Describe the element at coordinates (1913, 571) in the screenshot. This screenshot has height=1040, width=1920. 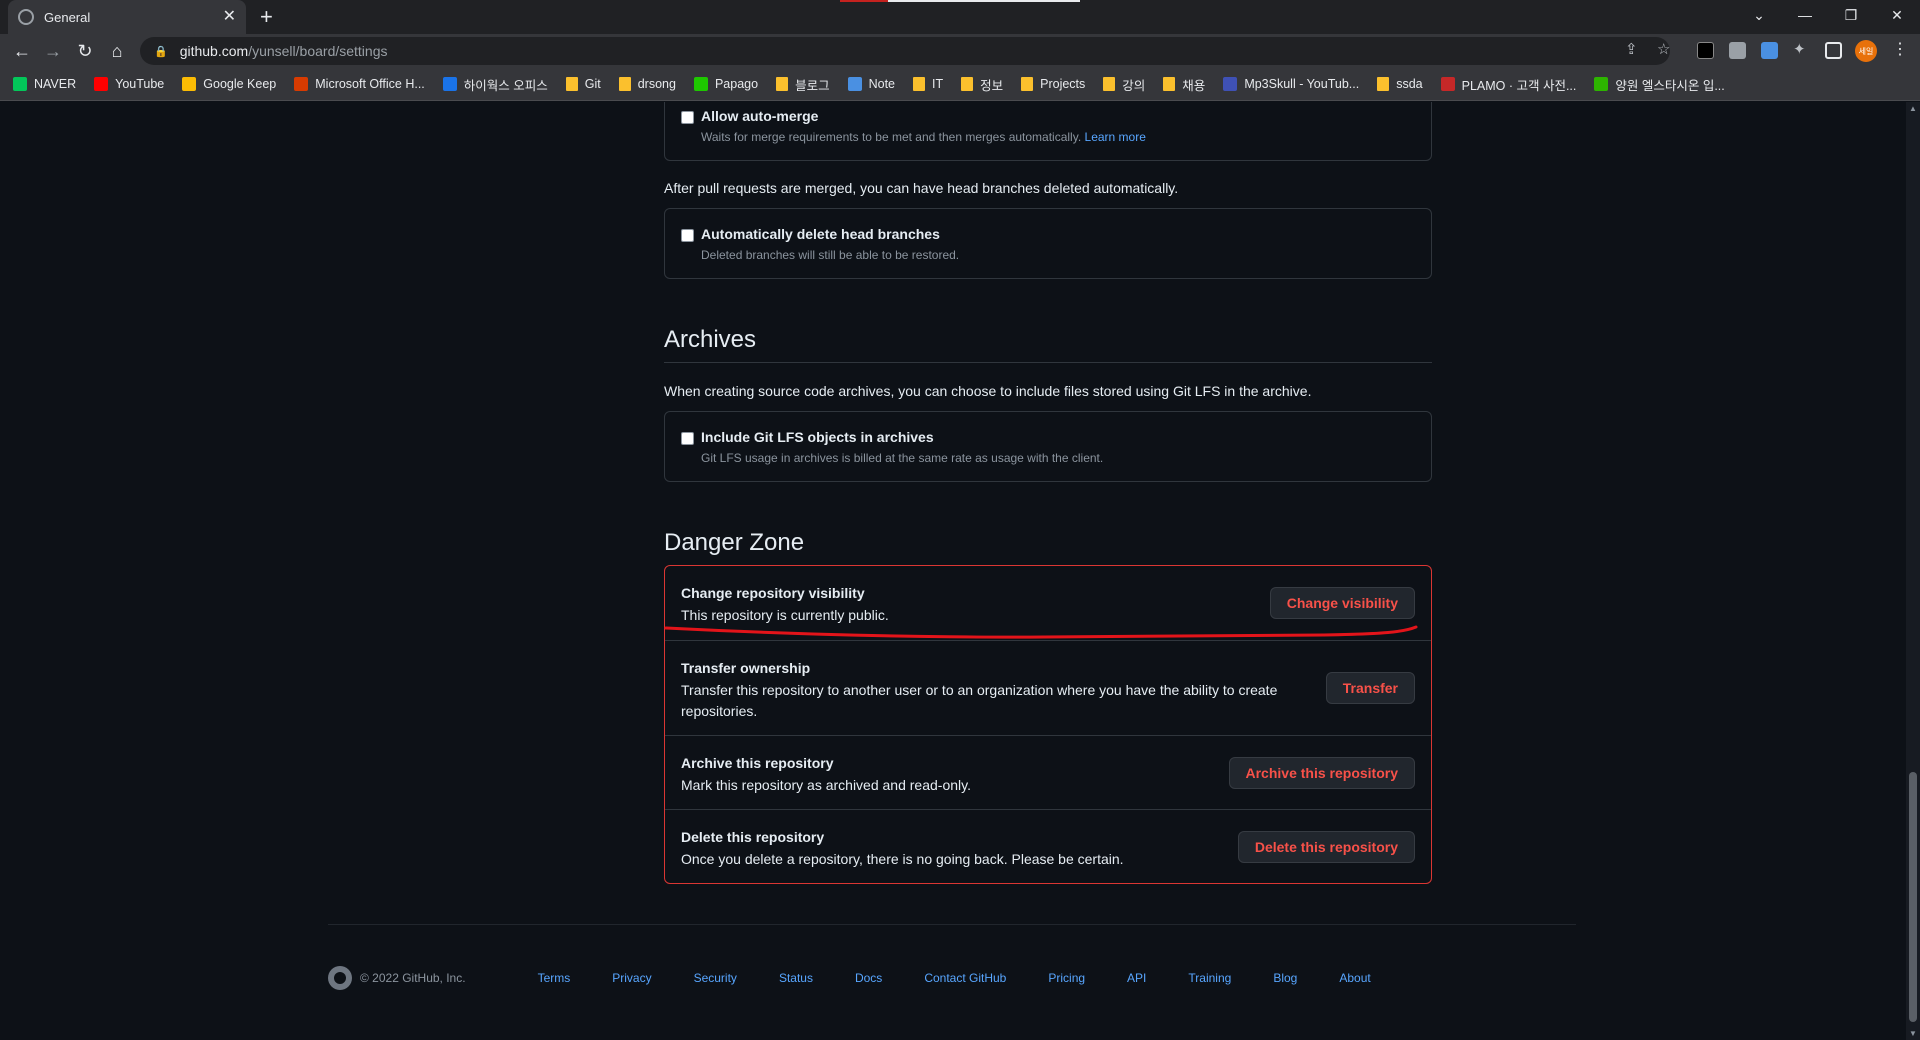
I see `page-scrollbar: ▲ ▼` at that location.